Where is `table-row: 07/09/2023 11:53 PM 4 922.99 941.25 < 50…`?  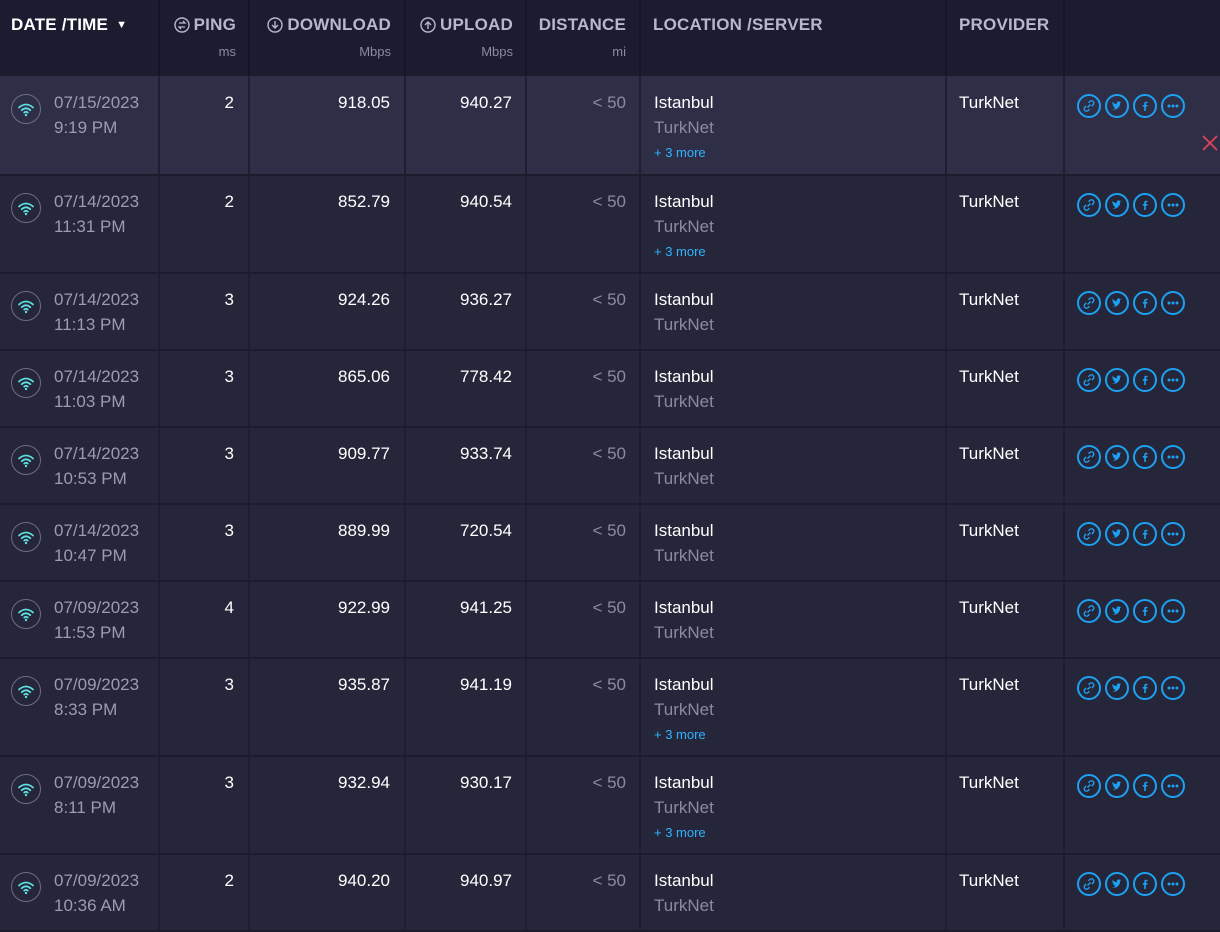
table-row: 07/09/2023 11:53 PM 4 922.99 941.25 < 50… is located at coordinates (610, 620).